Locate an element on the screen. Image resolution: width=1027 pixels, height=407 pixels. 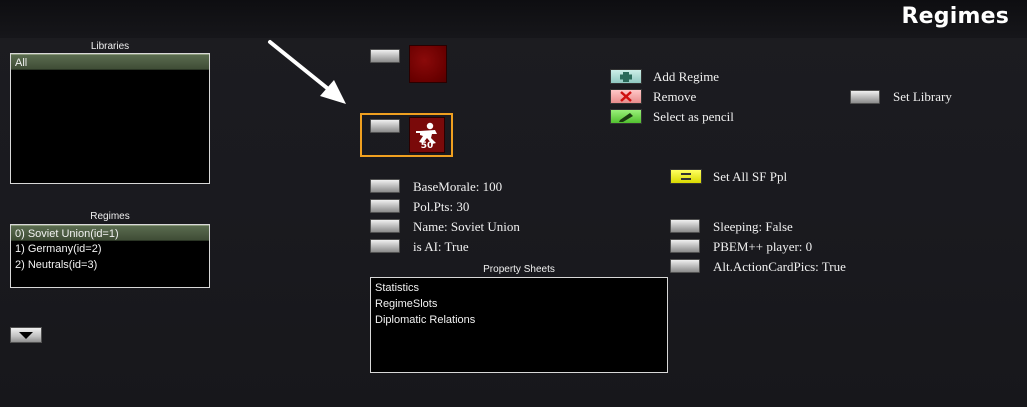
name-button is located at coordinates (385, 226).